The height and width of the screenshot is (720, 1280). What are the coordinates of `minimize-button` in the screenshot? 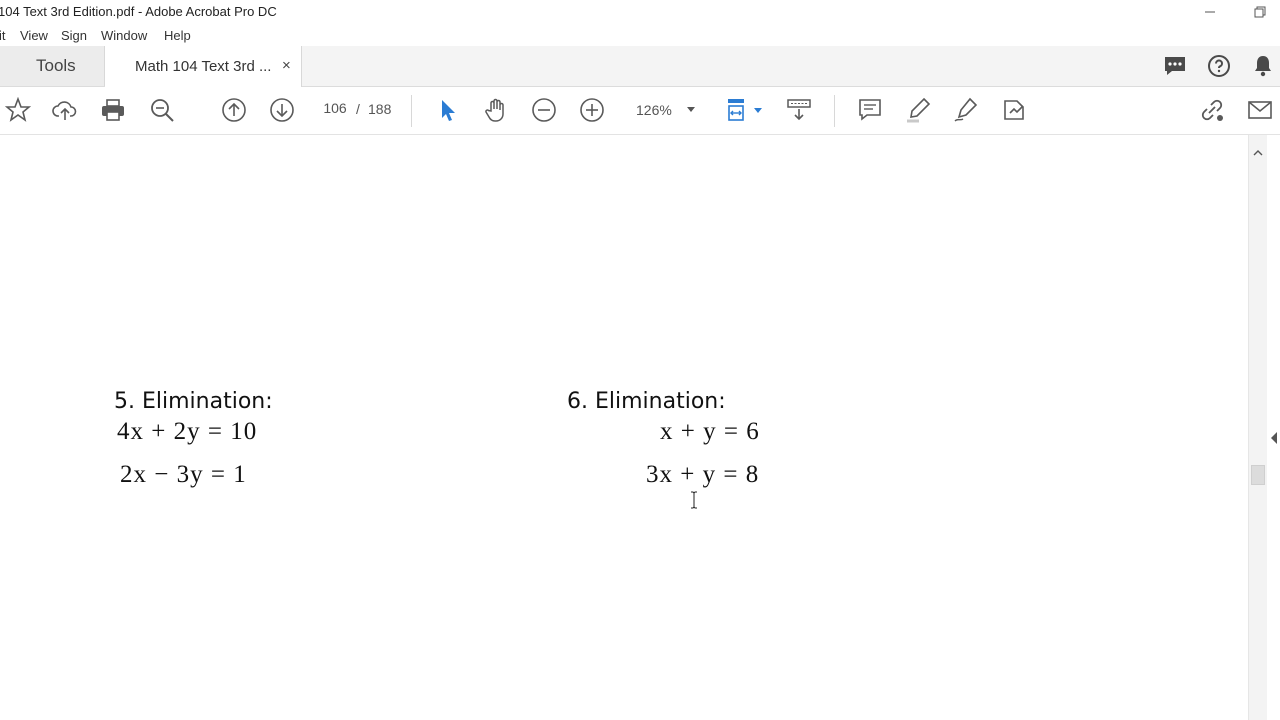 It's located at (1210, 12).